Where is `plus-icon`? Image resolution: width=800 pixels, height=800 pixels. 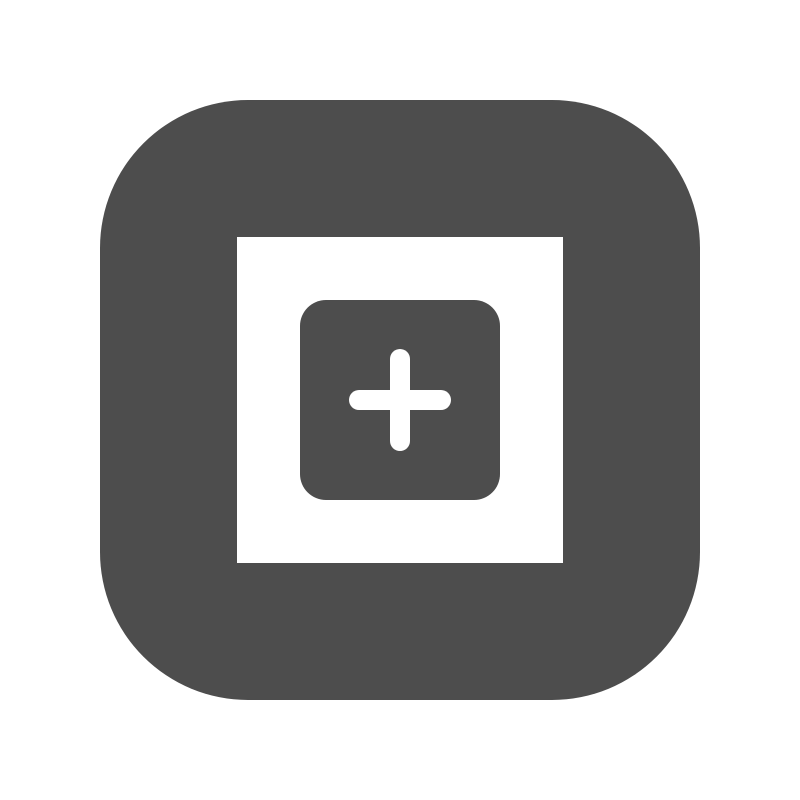 plus-icon is located at coordinates (400, 400).